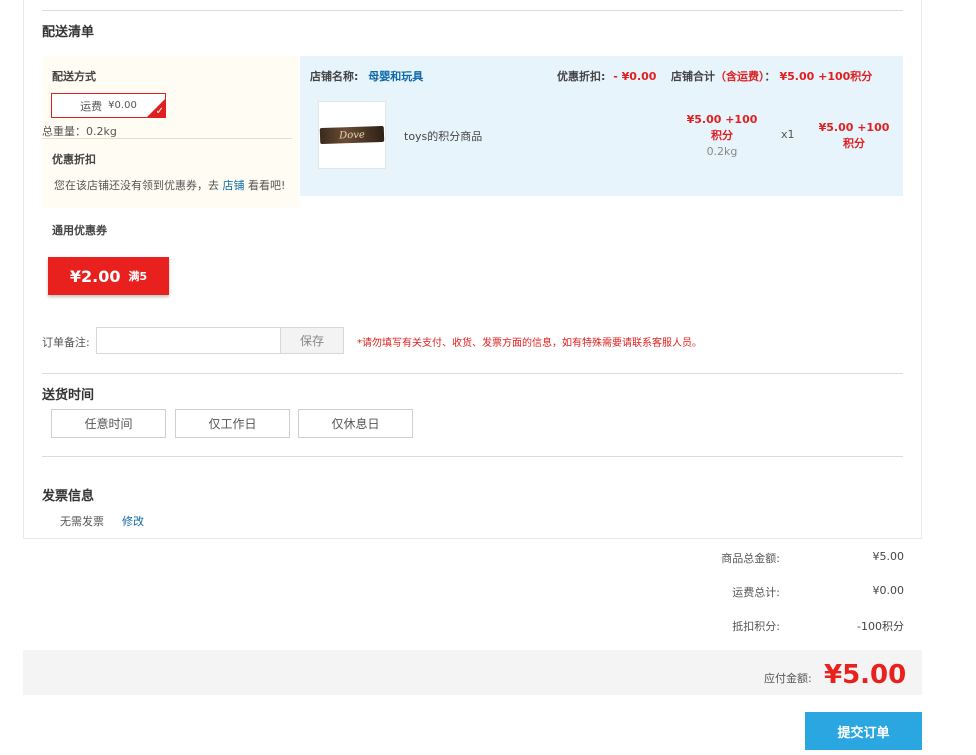  I want to click on coupon-scallop-edge, so click(108, 257).